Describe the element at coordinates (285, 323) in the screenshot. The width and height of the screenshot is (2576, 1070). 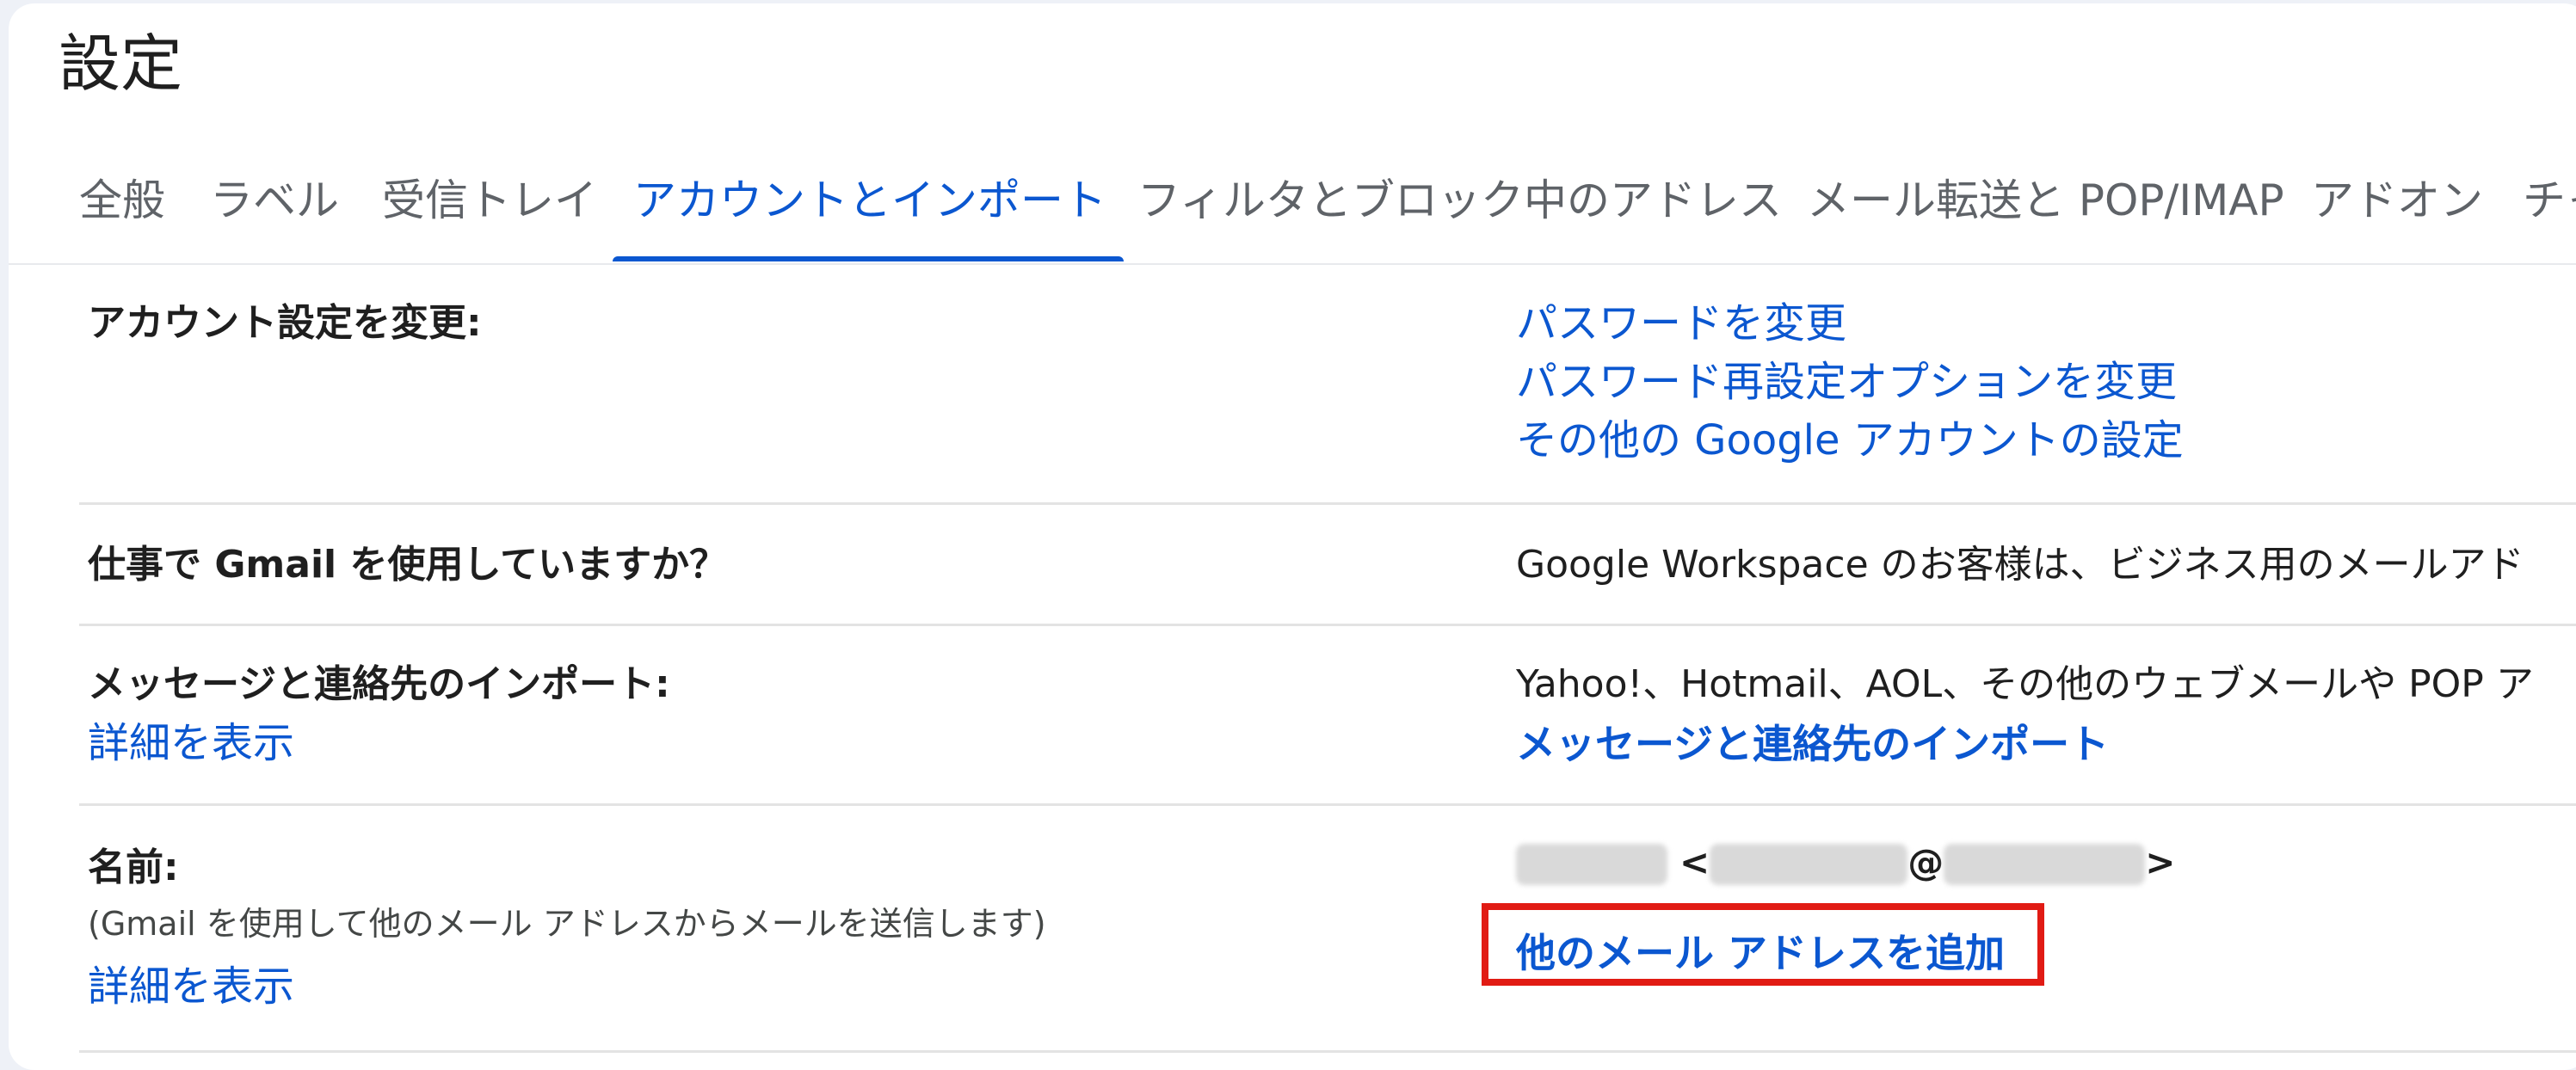
I see `account-settings-label: アカウント設定を変更:` at that location.